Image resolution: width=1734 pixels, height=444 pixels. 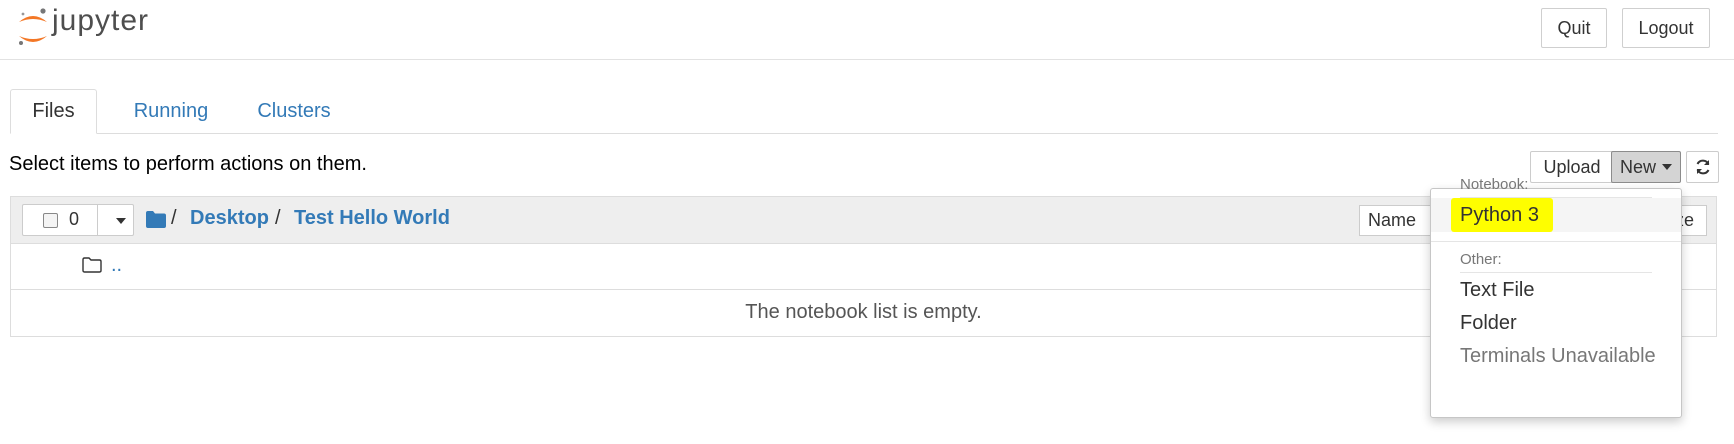 I want to click on breadcrumb-test-hello-world: Test Hello World, so click(x=372, y=218).